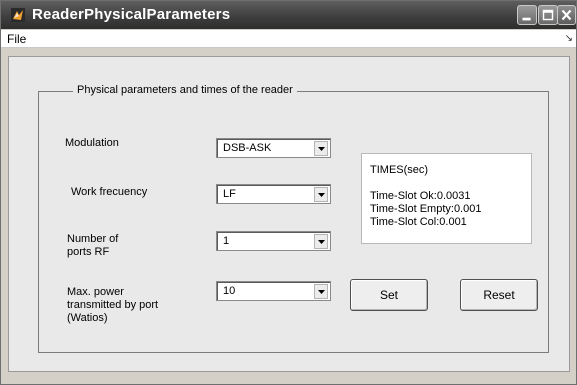  Describe the element at coordinates (569, 38) in the screenshot. I see `menu-overflow-icon: ↘` at that location.